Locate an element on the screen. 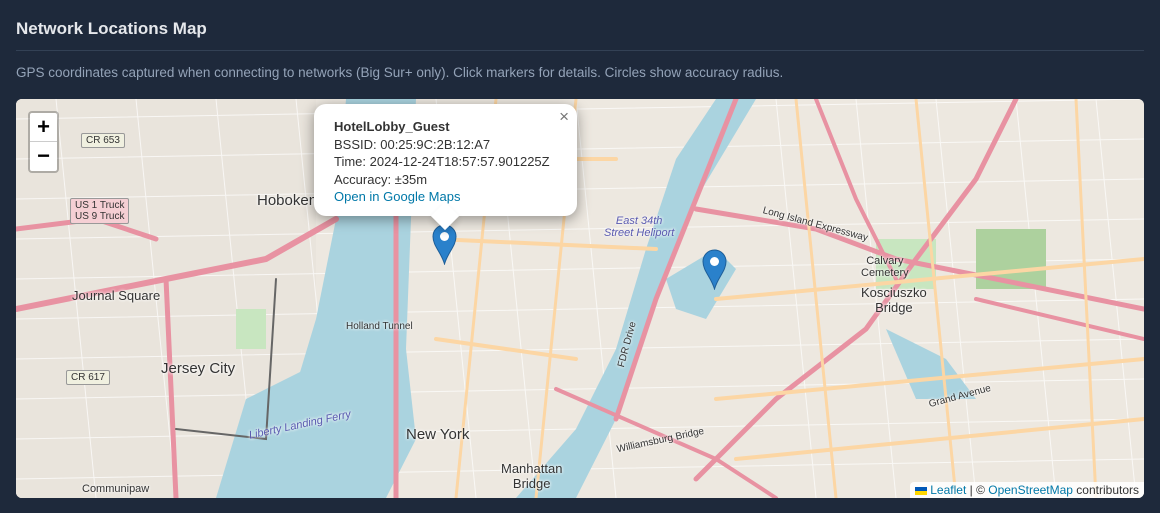  divider is located at coordinates (580, 50).